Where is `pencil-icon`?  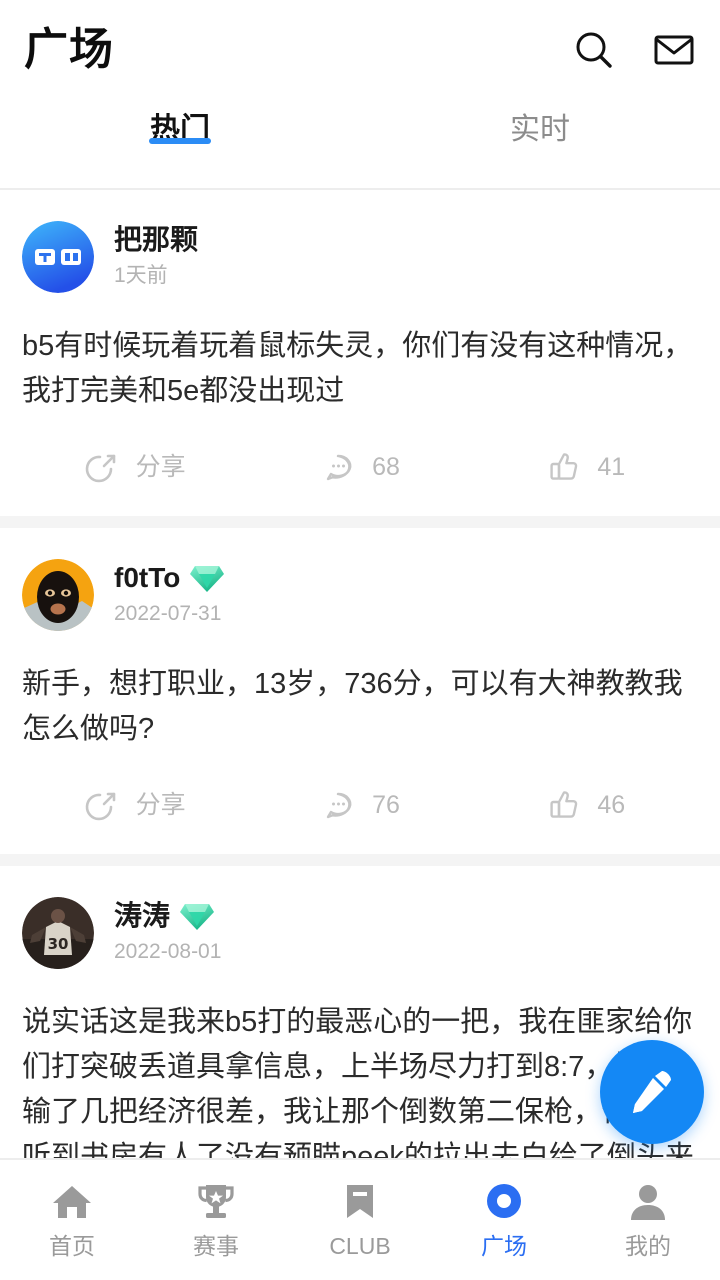
pencil-icon is located at coordinates (652, 1092).